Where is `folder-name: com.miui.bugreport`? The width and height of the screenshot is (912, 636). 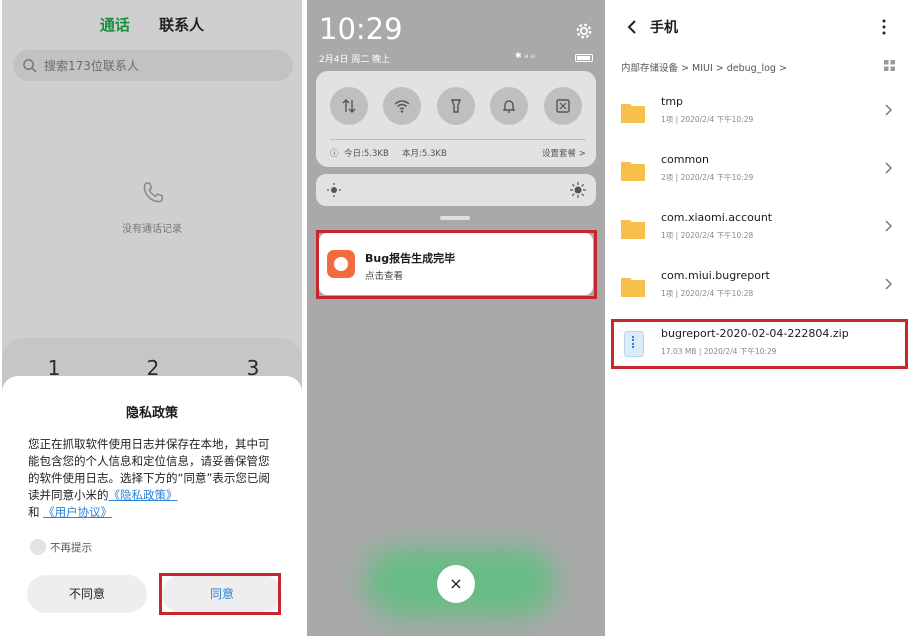
folder-name: com.miui.bugreport is located at coordinates (715, 275).